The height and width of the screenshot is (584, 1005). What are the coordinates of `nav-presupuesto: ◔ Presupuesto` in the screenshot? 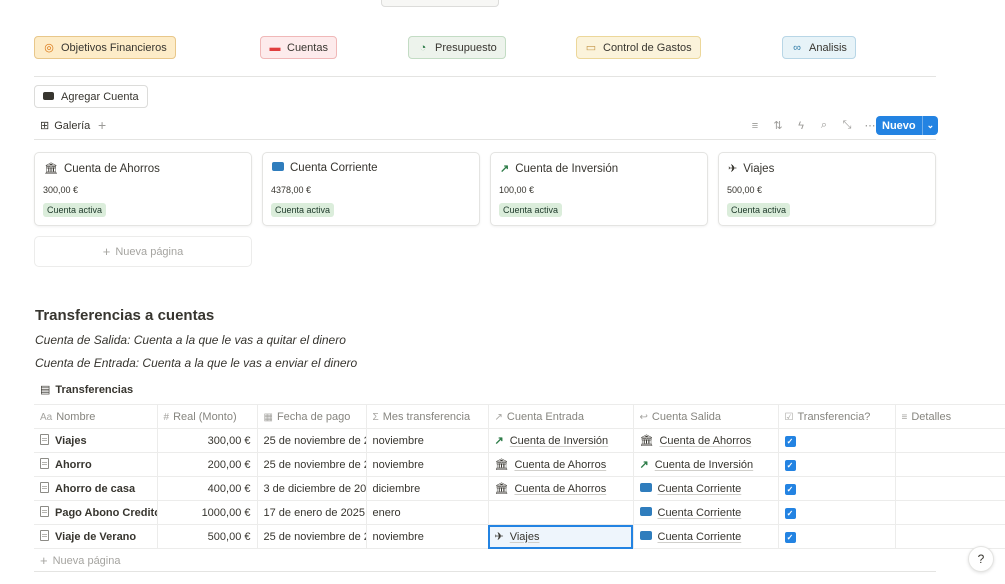 It's located at (457, 47).